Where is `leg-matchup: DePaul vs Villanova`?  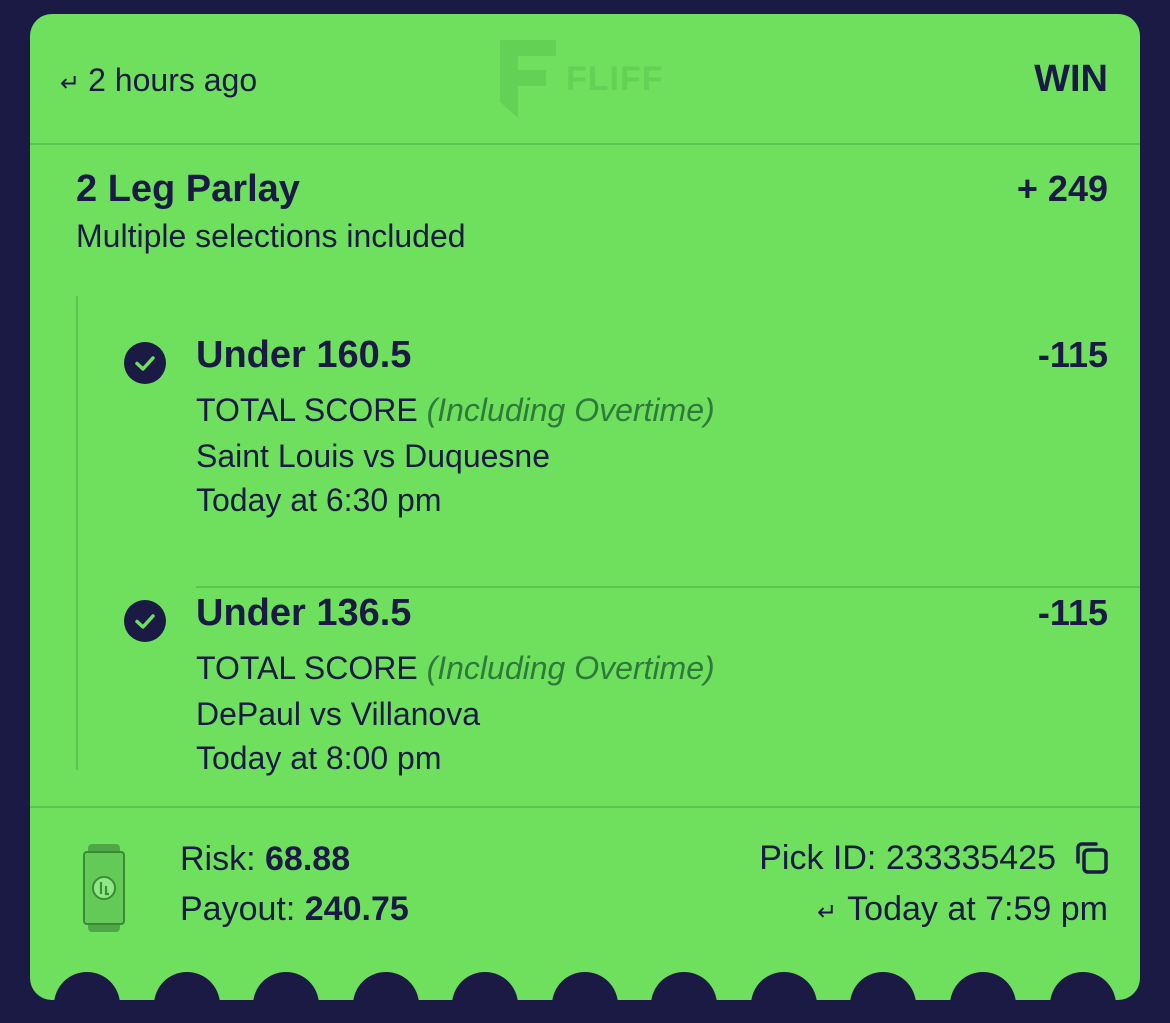
leg-matchup: DePaul vs Villanova is located at coordinates (338, 714).